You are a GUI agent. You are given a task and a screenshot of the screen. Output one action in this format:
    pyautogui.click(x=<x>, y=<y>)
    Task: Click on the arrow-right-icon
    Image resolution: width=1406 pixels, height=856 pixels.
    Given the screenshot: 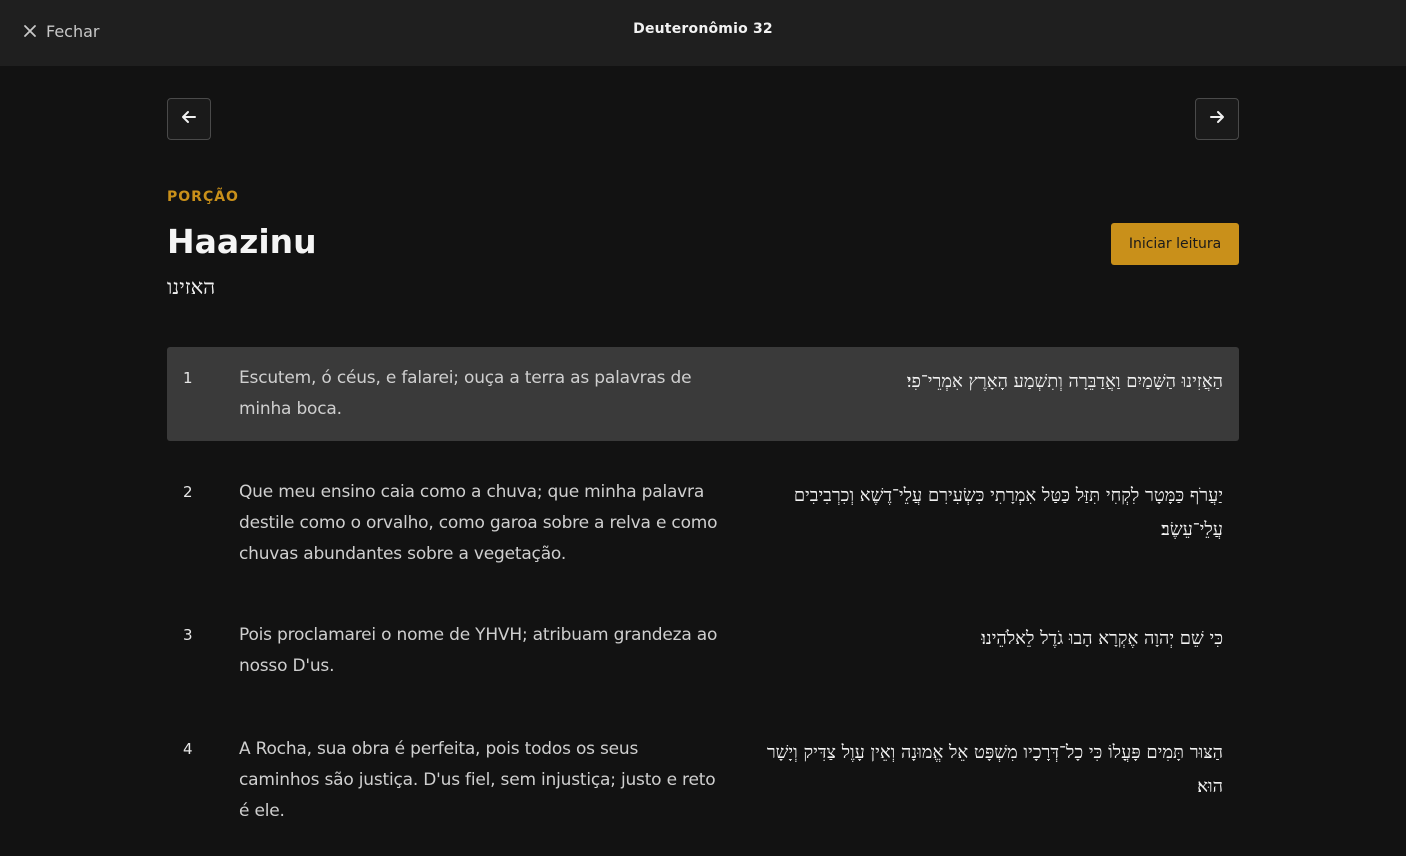 What is the action you would take?
    pyautogui.click(x=1217, y=119)
    